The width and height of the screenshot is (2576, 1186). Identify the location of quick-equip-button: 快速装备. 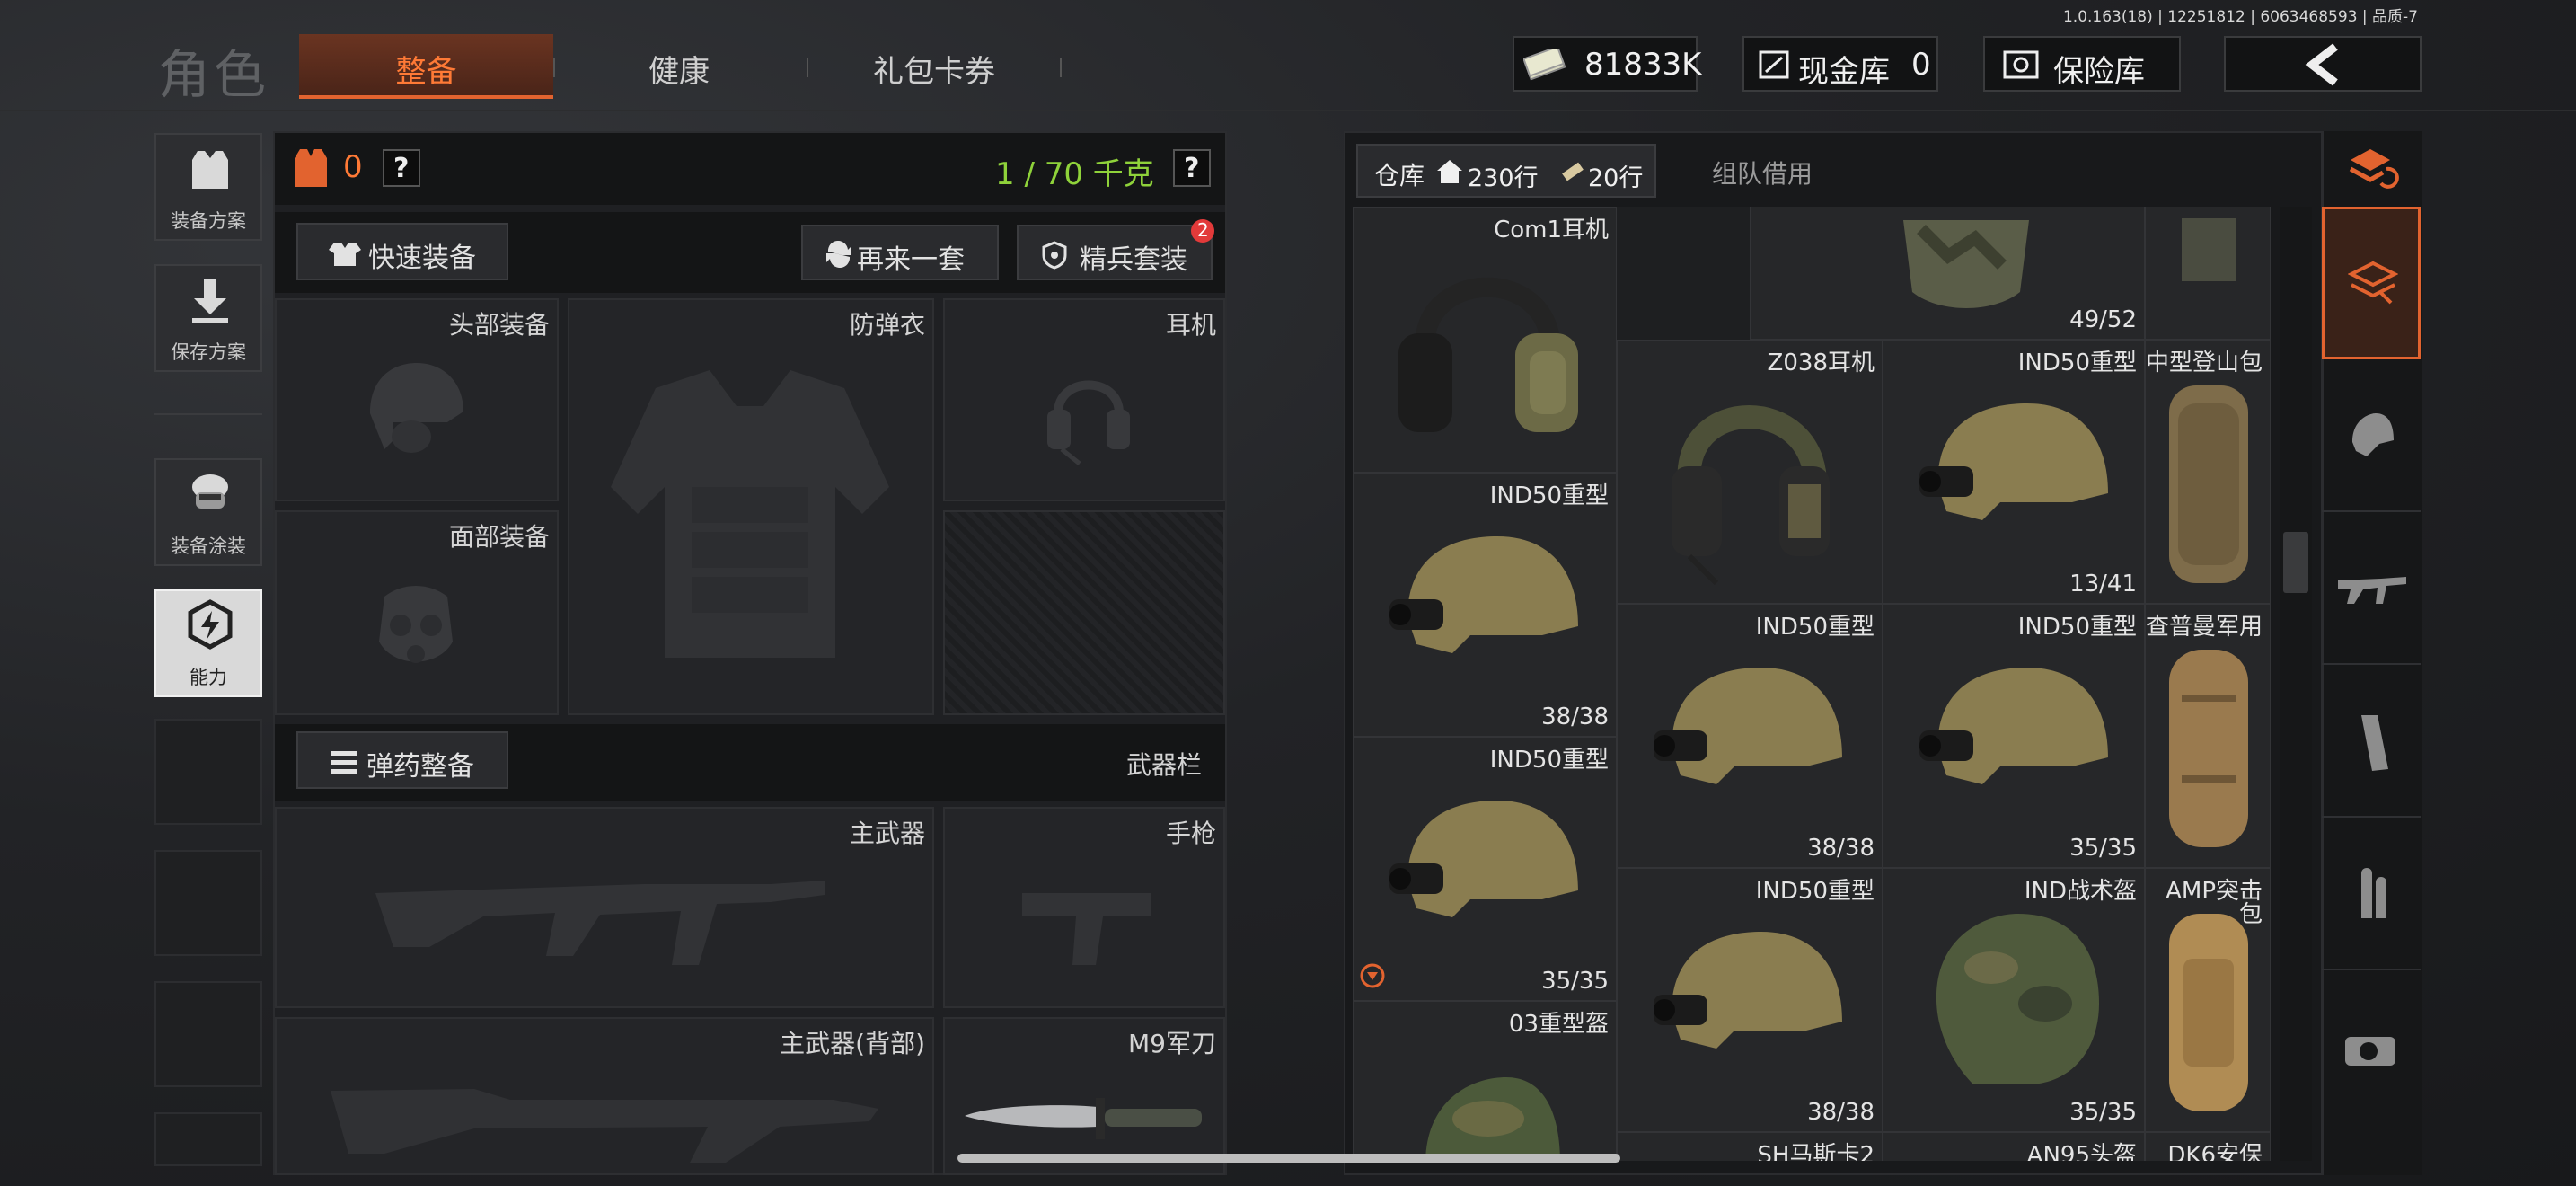
(402, 251).